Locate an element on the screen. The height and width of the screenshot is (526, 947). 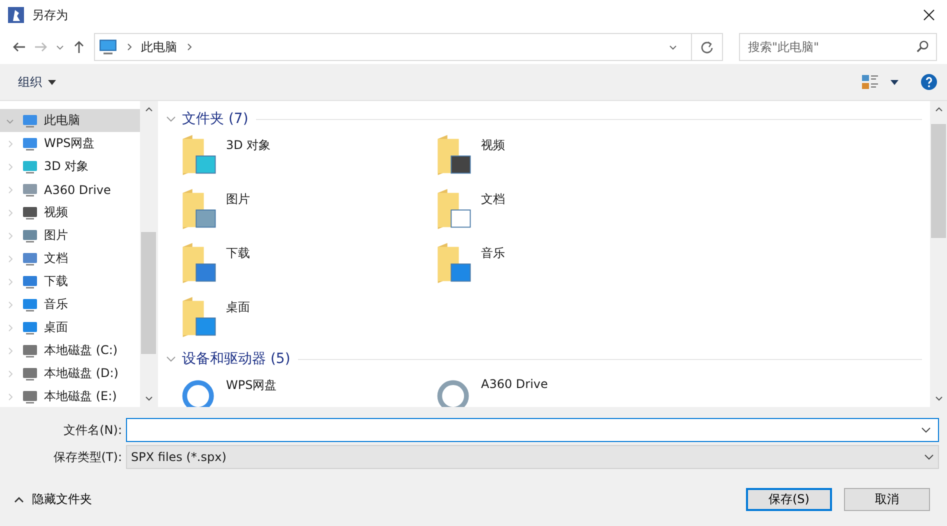
sidebar-item: 此电脑 is located at coordinates (70, 120).